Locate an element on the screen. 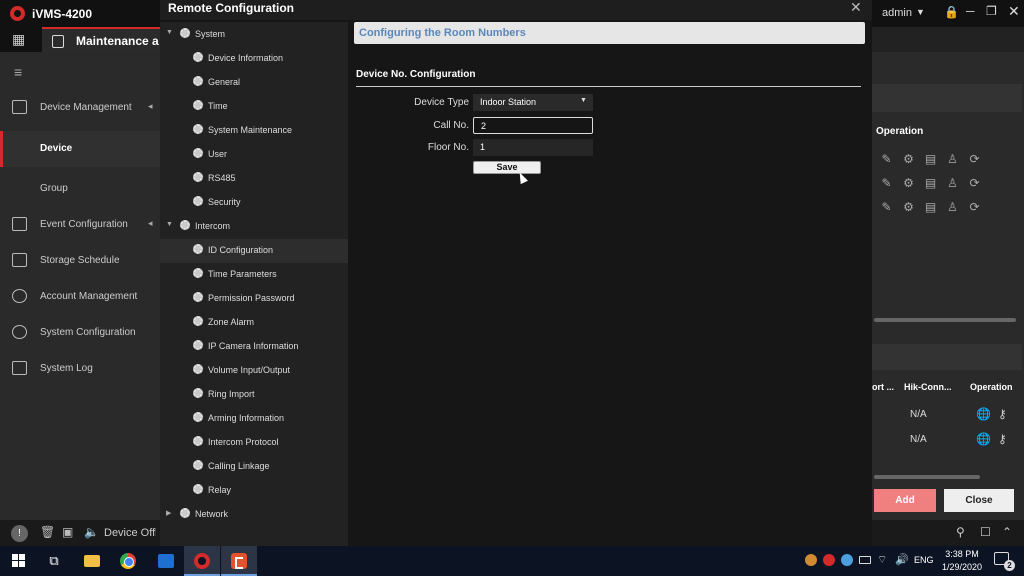 The width and height of the screenshot is (1024, 576). lock-icon: 🔒 is located at coordinates (951, 12).